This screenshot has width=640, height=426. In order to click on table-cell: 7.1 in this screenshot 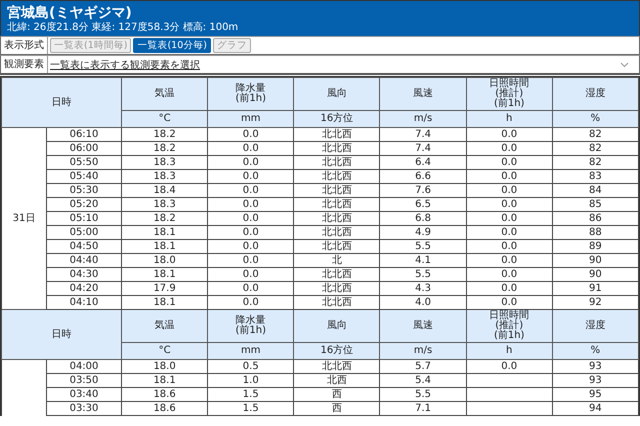, I will do `click(423, 409)`.